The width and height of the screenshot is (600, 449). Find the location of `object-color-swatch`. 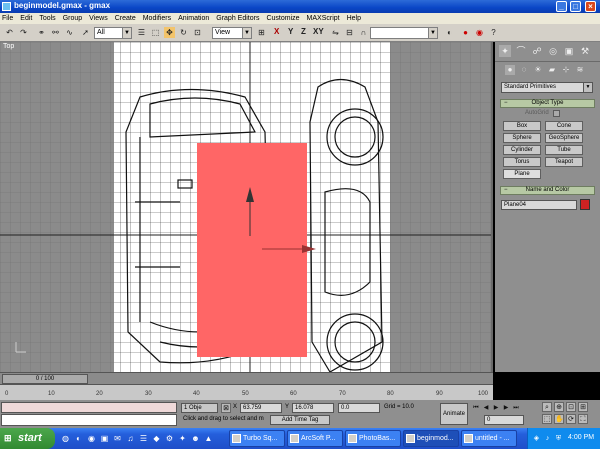

object-color-swatch is located at coordinates (585, 204).